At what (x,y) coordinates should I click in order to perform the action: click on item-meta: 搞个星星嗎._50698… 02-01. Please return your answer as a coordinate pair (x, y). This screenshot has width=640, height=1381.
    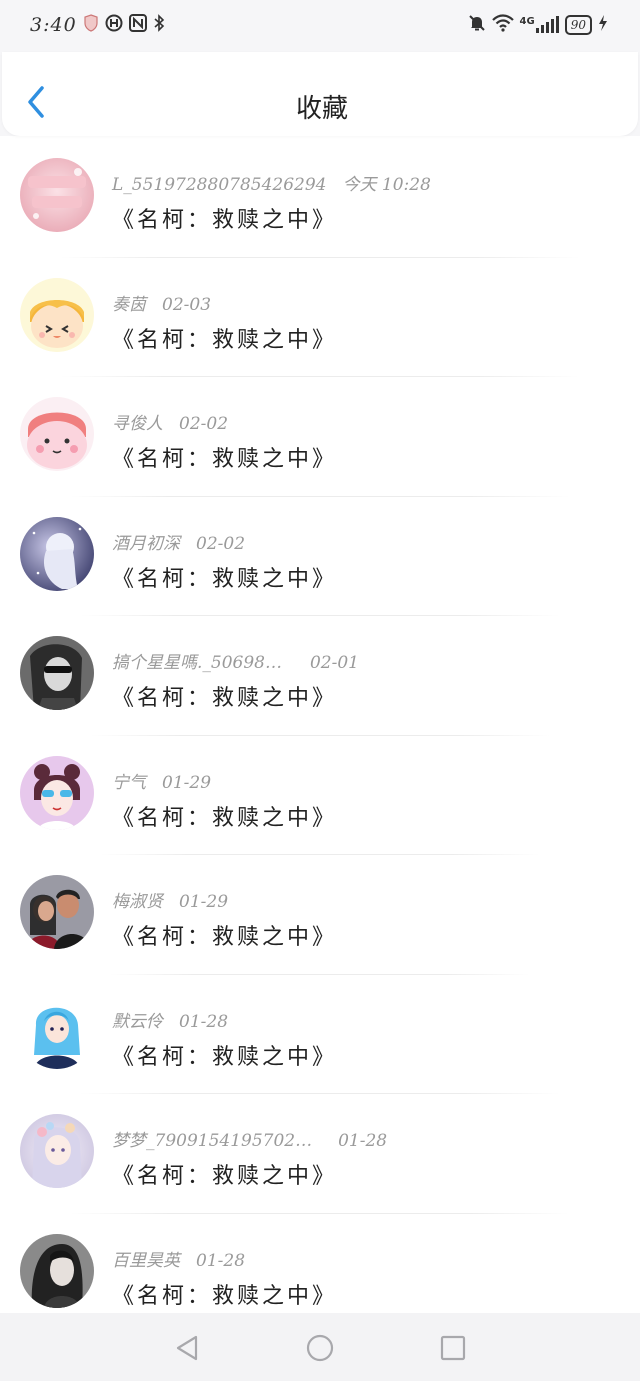
    Looking at the image, I should click on (235, 660).